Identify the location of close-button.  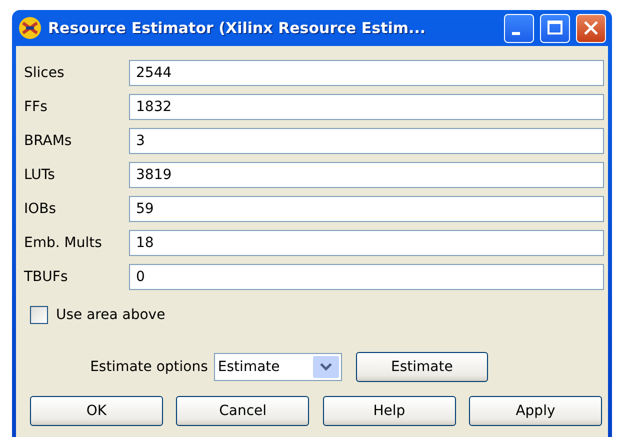
(591, 28).